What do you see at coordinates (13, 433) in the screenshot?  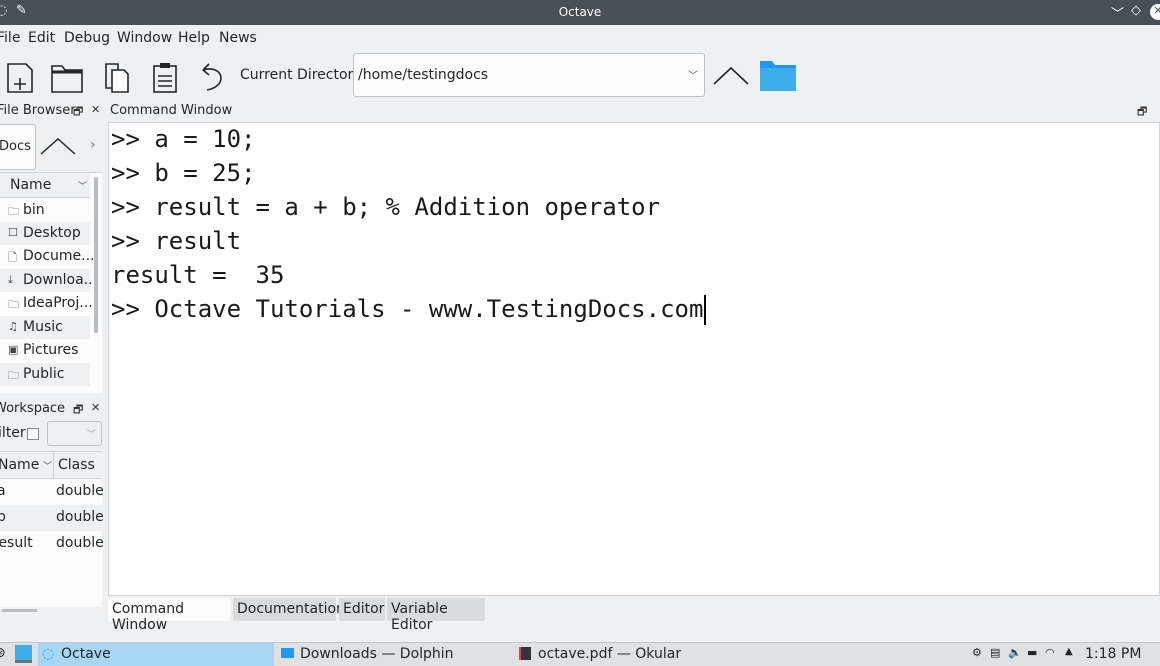 I see `filter-label: Filter` at bounding box center [13, 433].